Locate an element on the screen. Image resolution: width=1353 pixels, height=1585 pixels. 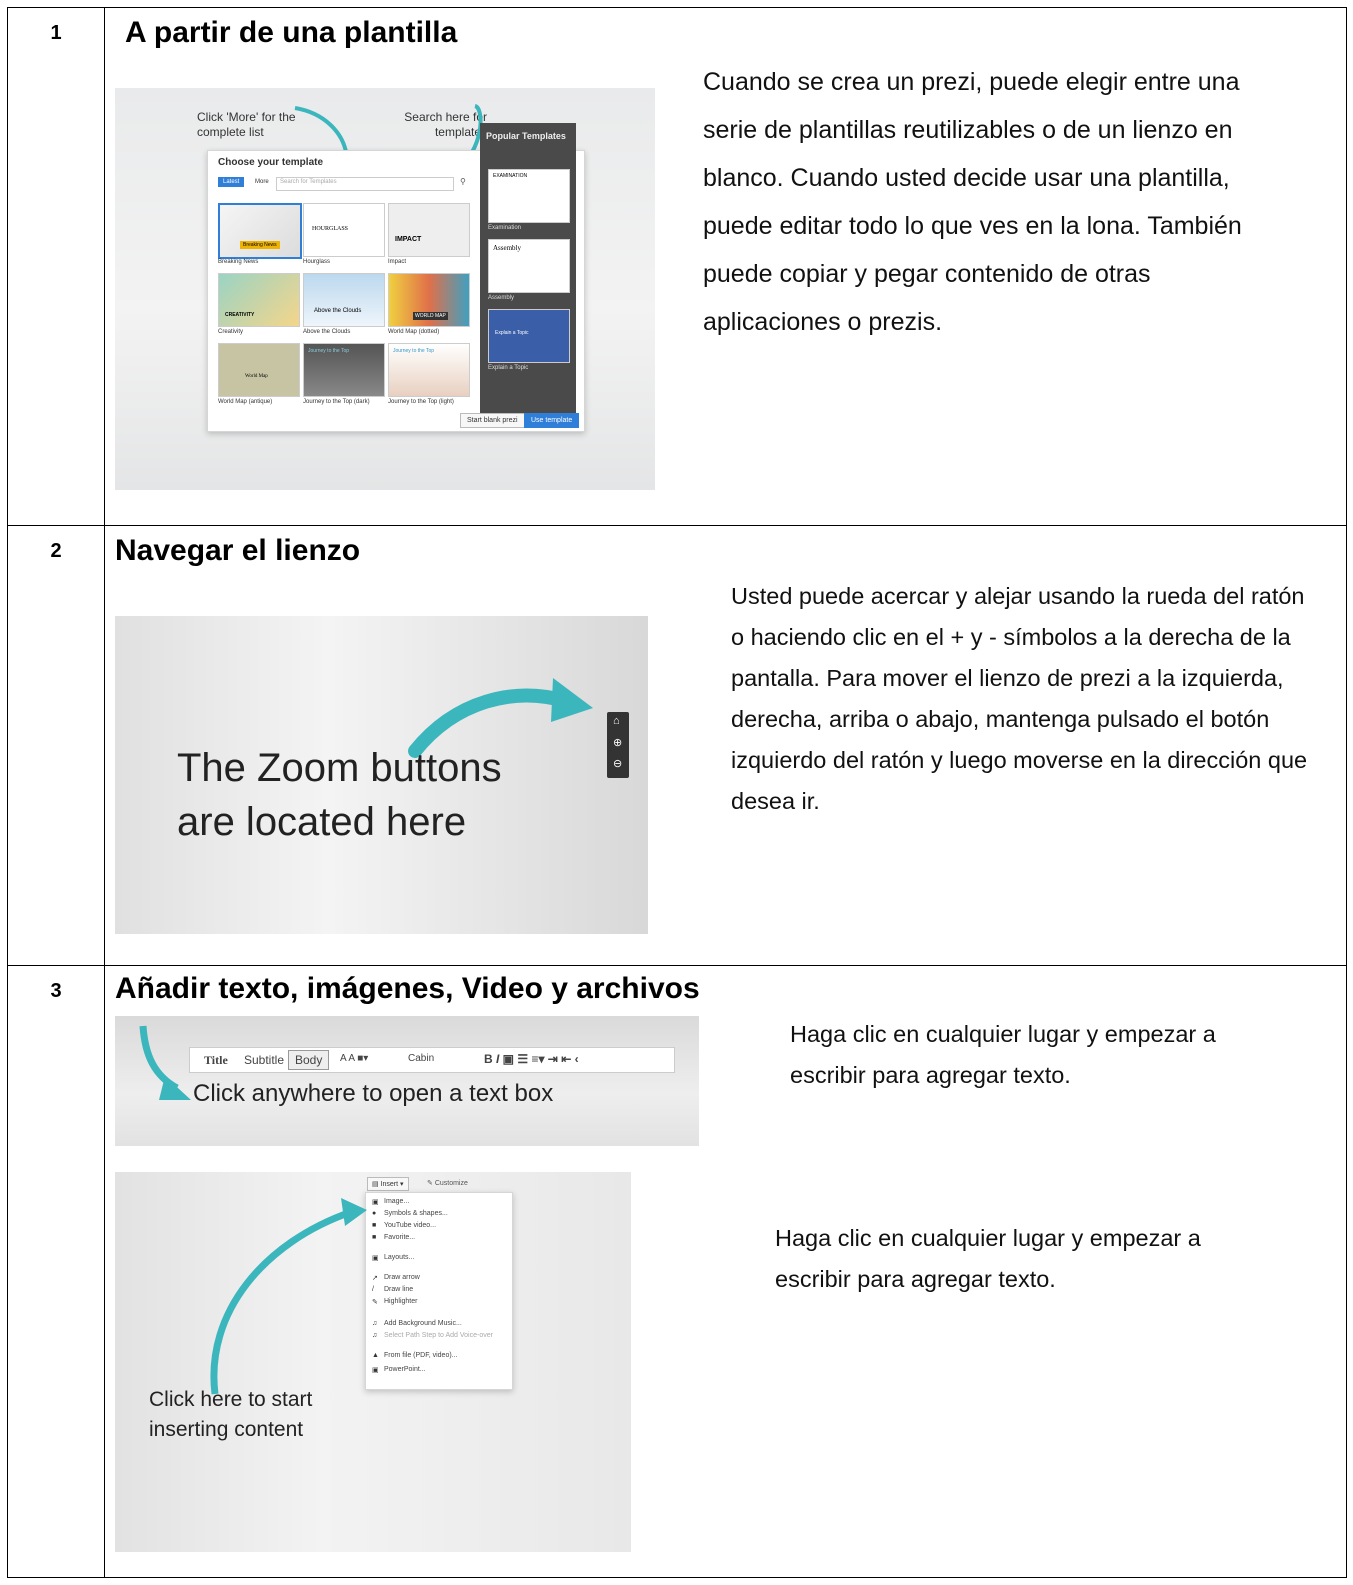
thumb-label: HOURGLASS is located at coordinates (330, 229).